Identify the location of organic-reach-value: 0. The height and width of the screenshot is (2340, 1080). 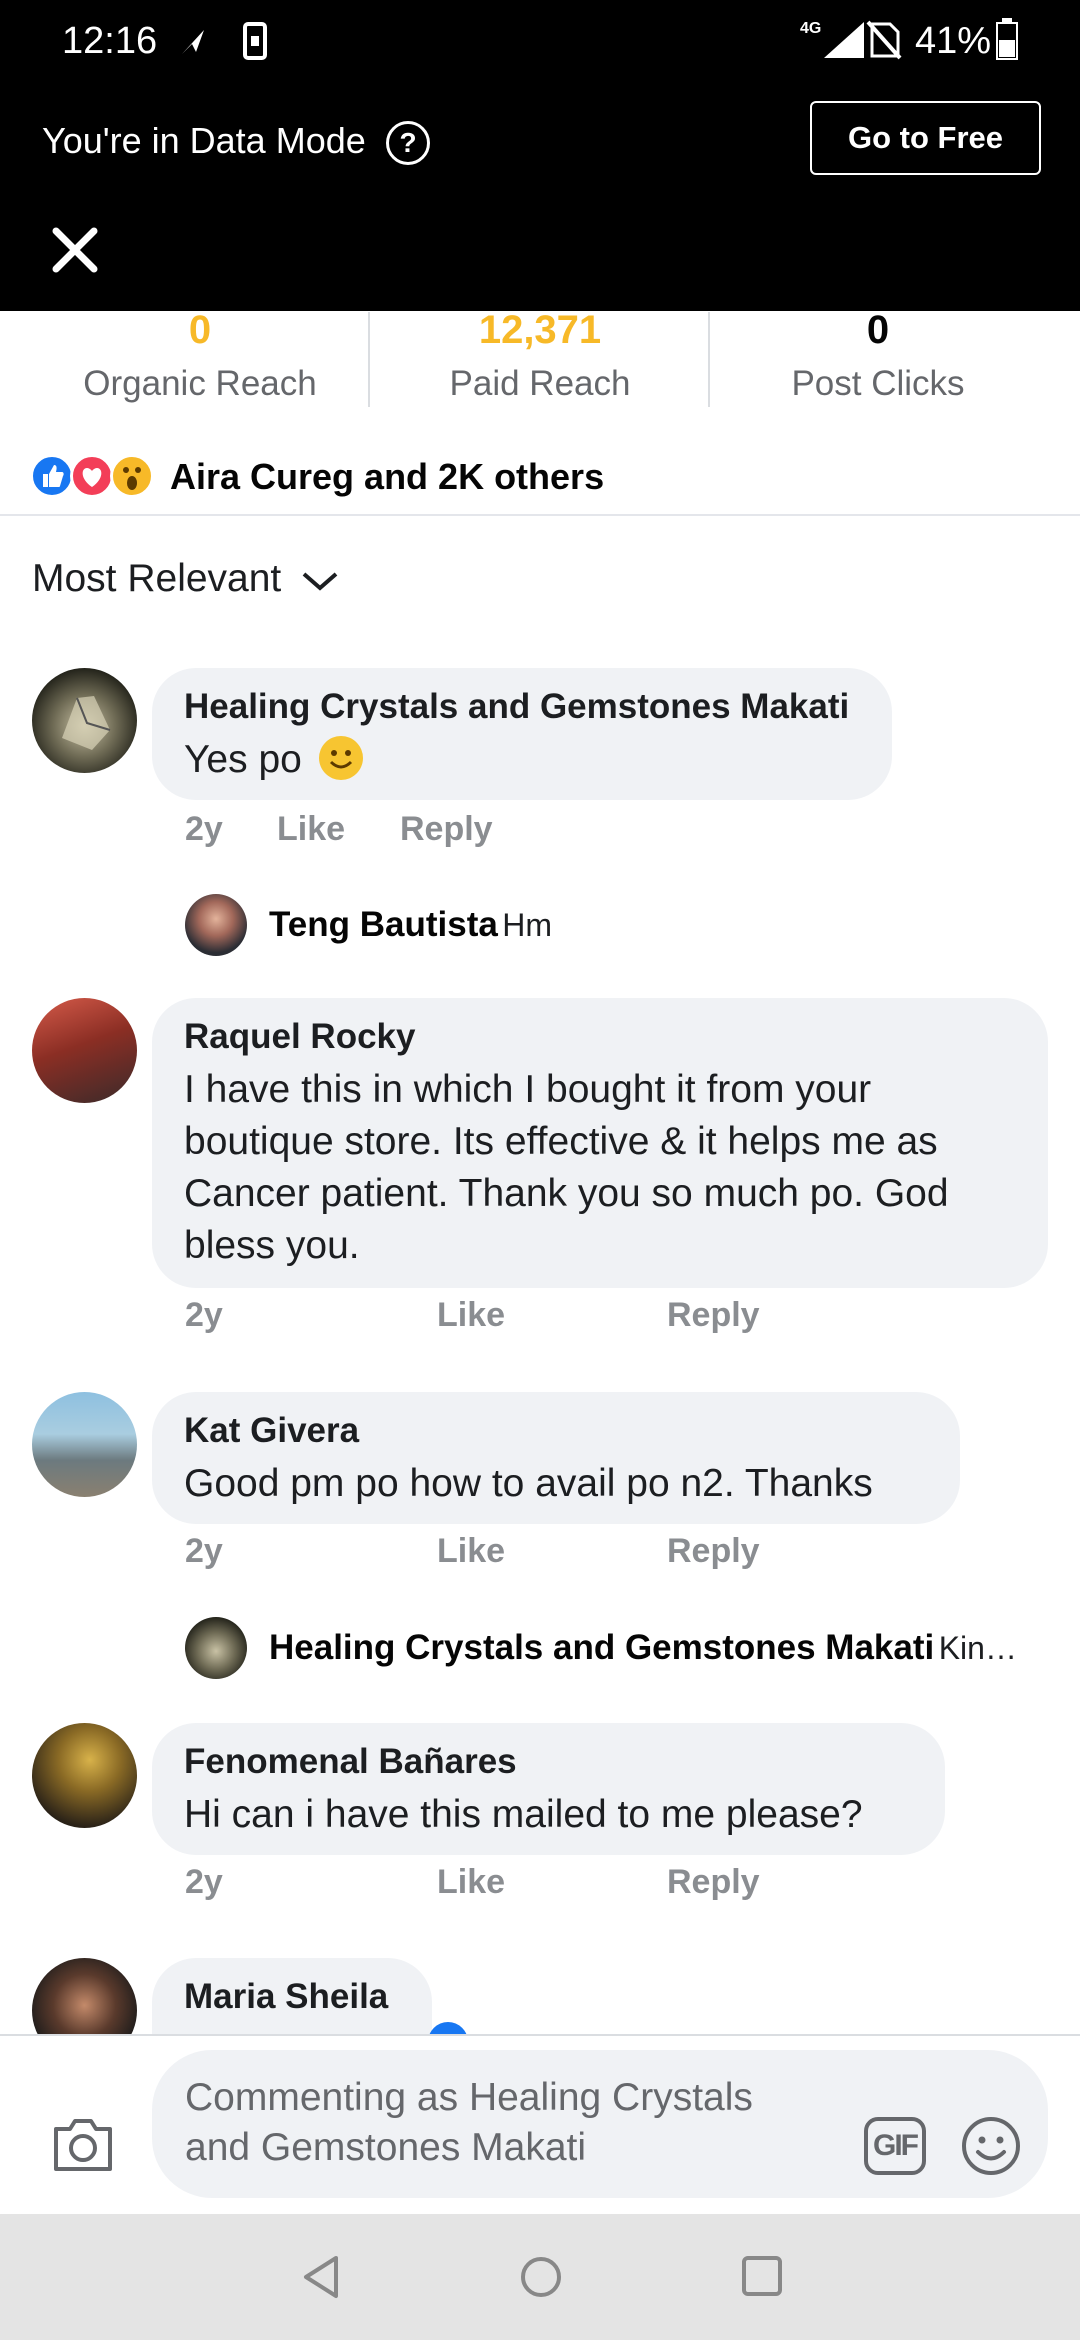
(200, 330).